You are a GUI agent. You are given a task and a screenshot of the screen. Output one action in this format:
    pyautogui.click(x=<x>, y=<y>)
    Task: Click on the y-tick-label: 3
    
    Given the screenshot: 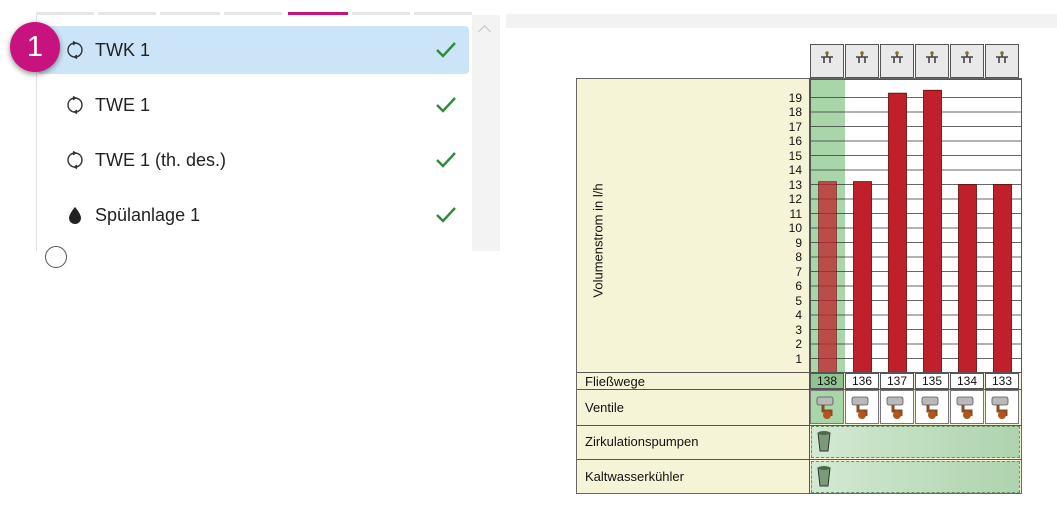 What is the action you would take?
    pyautogui.click(x=798, y=329)
    